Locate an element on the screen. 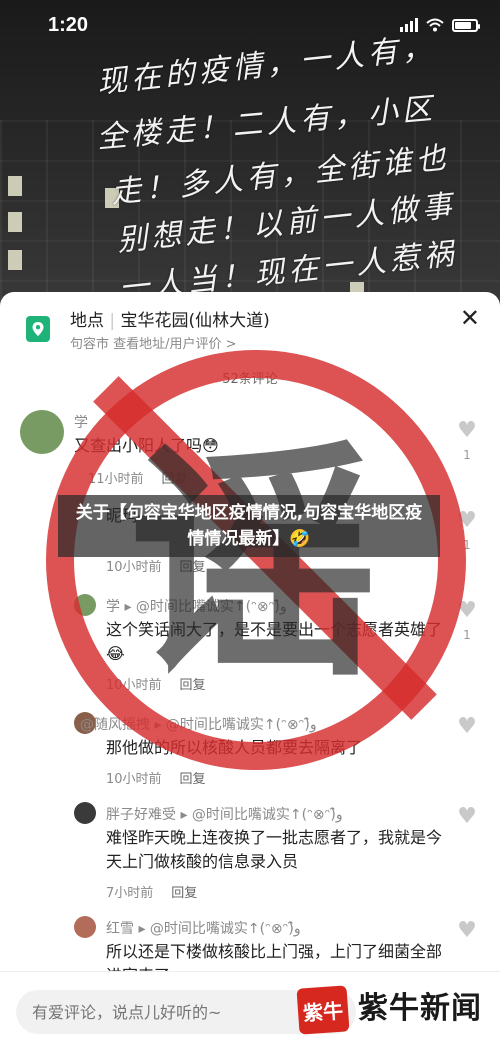 This screenshot has height=1053, width=500. comment-meta: 7小时前 回复 is located at coordinates (151, 891).